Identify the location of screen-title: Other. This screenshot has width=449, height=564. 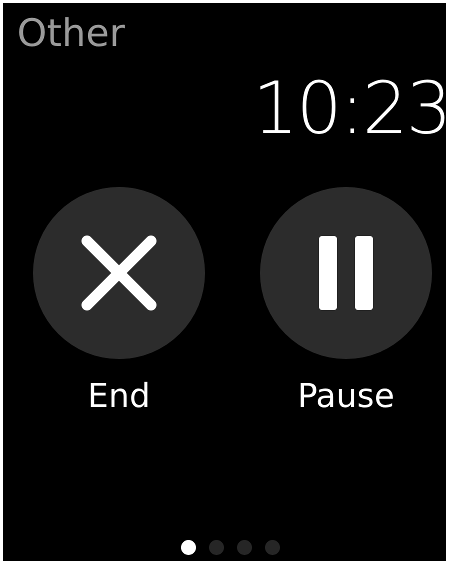
(70, 32).